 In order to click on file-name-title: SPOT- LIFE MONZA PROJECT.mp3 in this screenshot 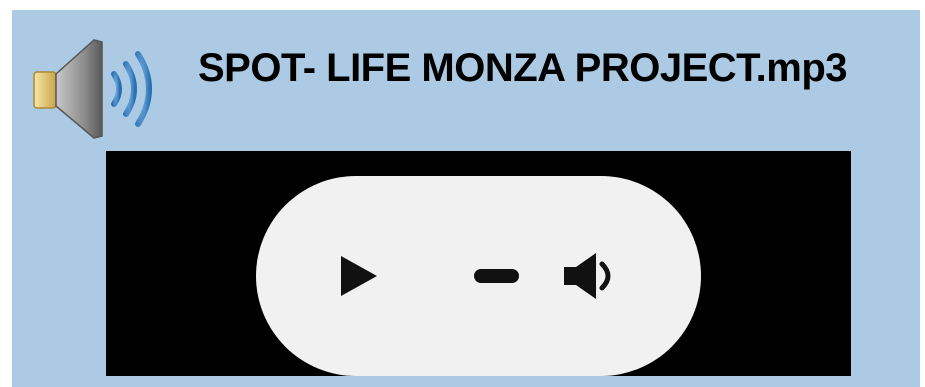, I will do `click(523, 68)`.